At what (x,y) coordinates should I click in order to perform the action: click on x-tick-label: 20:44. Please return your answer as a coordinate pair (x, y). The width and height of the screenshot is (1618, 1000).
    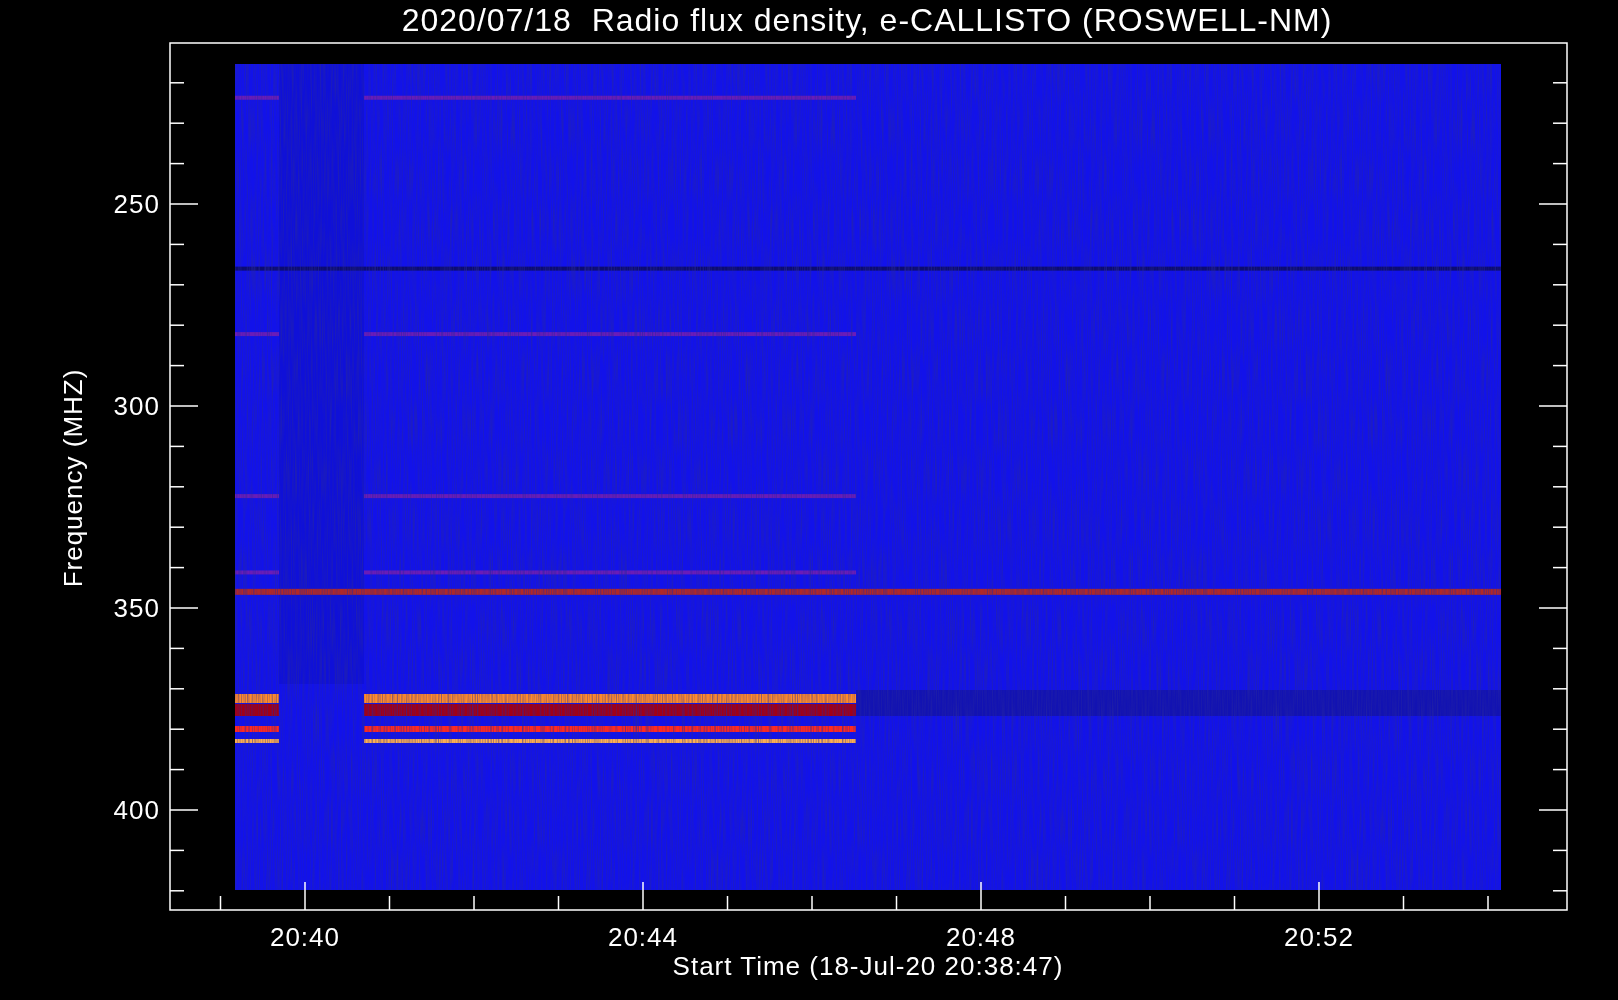
    Looking at the image, I should click on (643, 937).